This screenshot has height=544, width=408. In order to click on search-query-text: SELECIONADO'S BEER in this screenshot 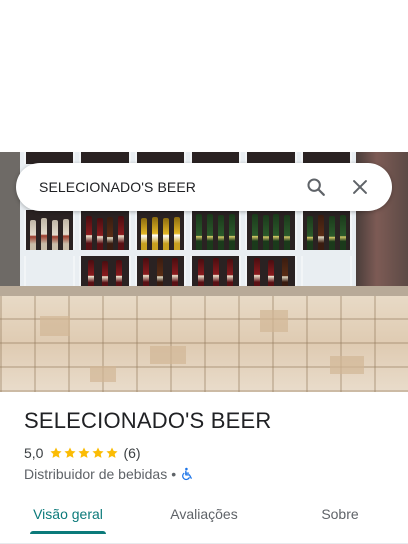, I will do `click(164, 187)`.